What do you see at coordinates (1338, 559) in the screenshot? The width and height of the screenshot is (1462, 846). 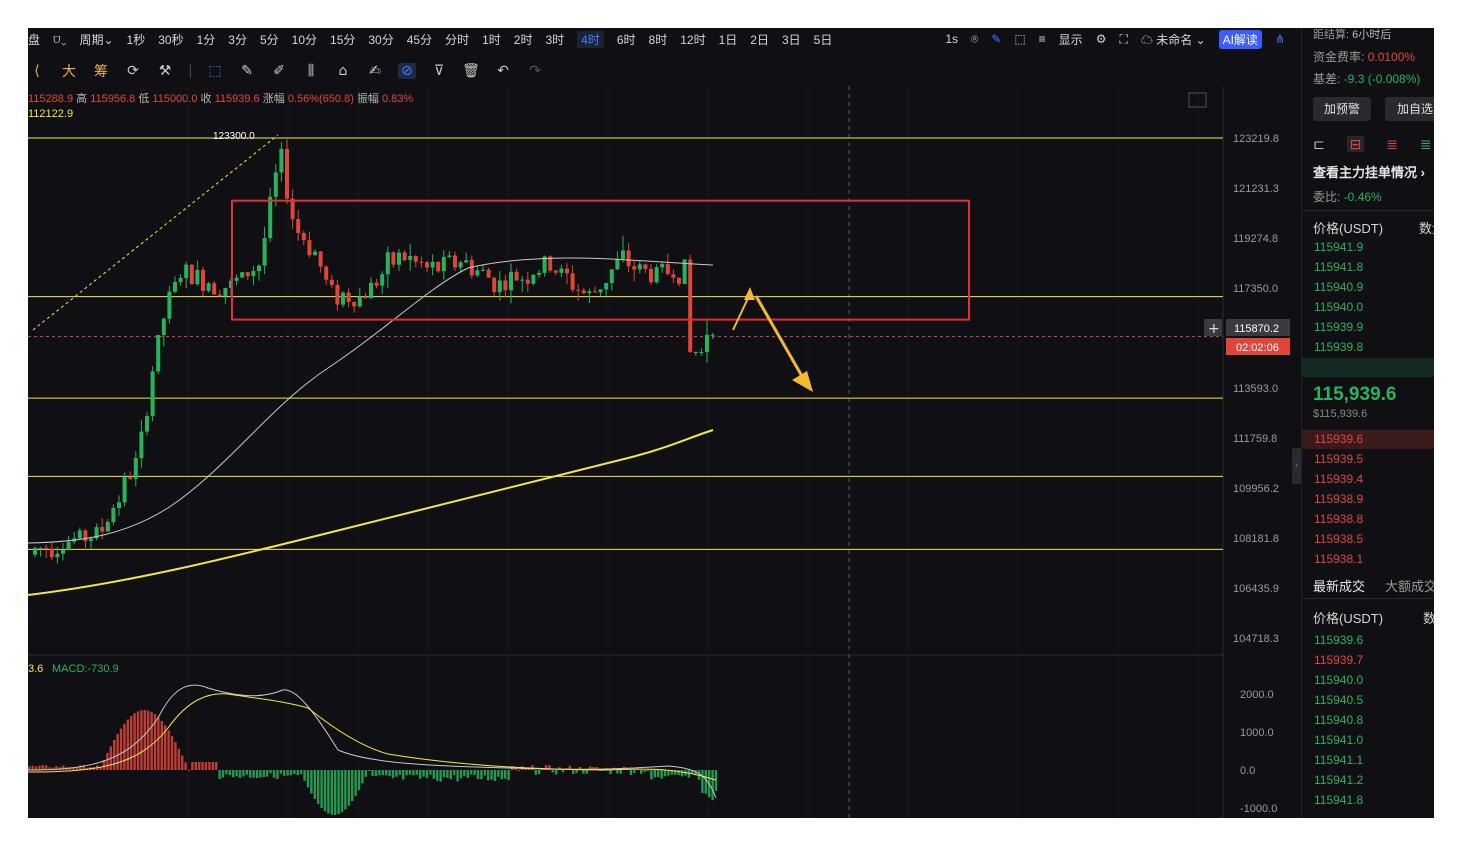 I see `bid-row: 115938.1` at bounding box center [1338, 559].